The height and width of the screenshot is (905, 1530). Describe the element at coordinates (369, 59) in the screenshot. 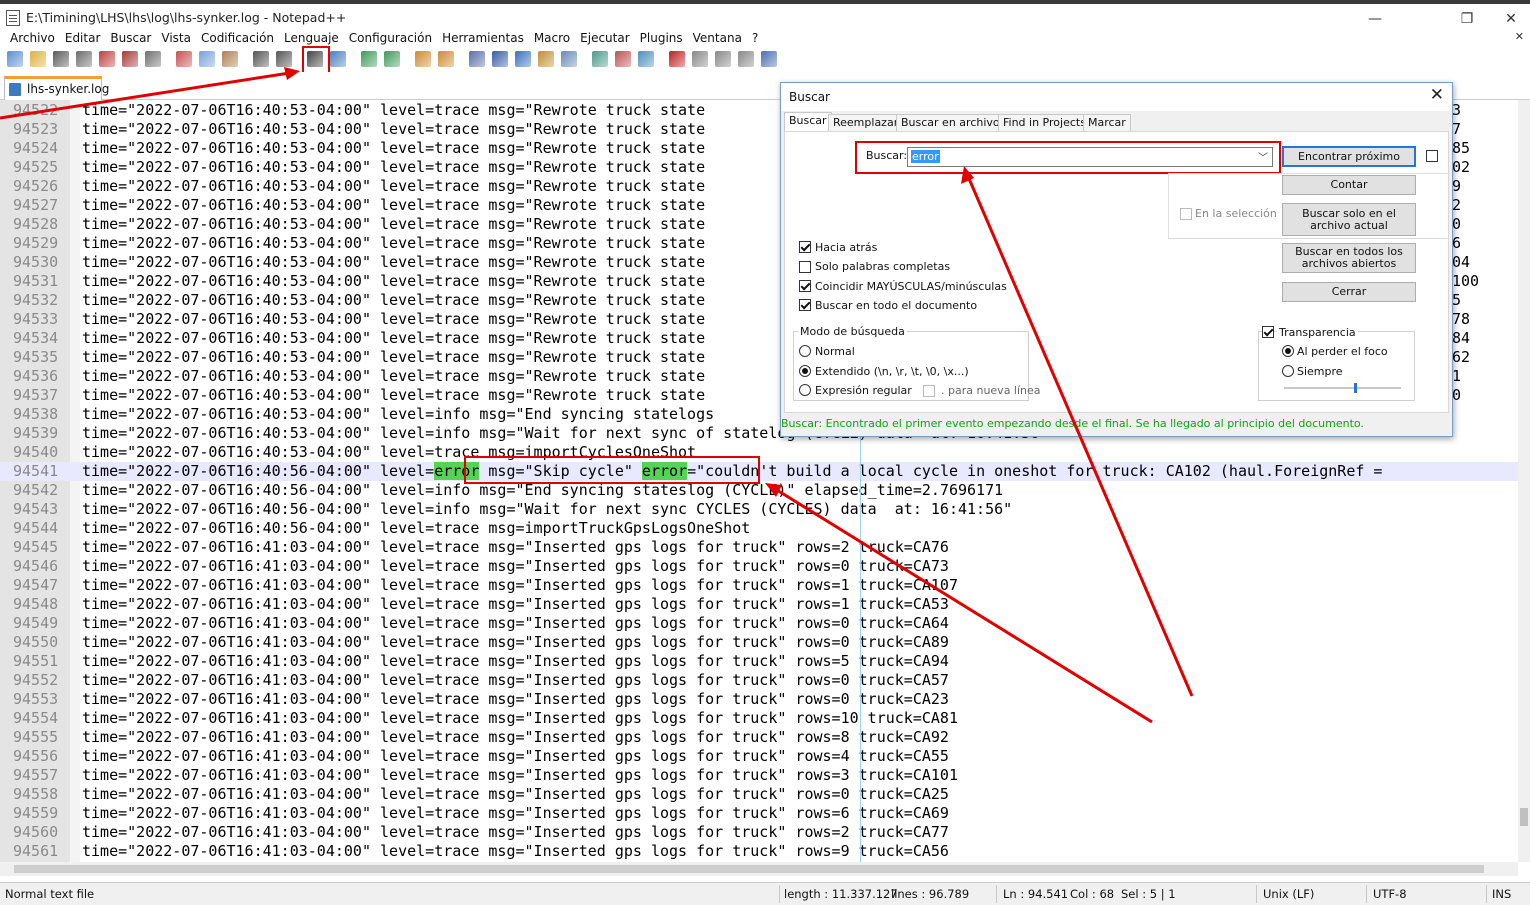

I see `zoom-in-icon` at that location.